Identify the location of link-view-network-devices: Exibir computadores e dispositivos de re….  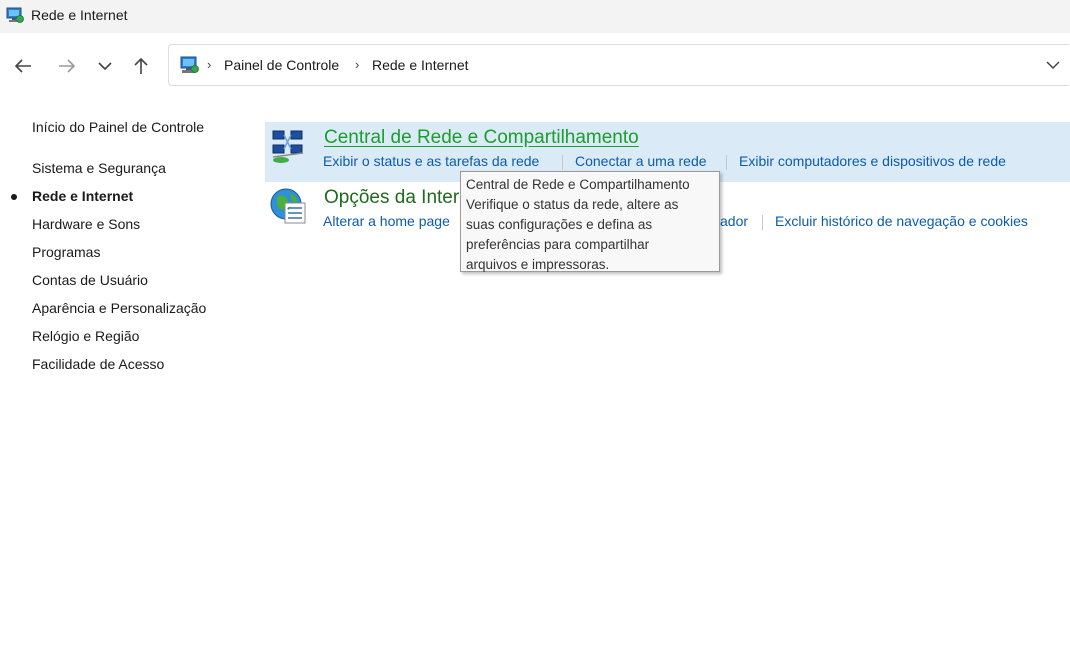
(872, 161).